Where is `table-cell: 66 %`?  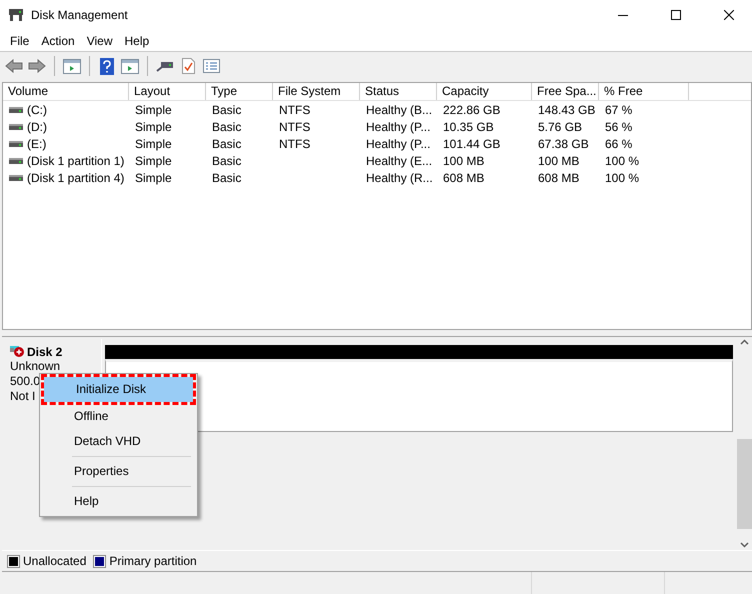 table-cell: 66 % is located at coordinates (618, 143).